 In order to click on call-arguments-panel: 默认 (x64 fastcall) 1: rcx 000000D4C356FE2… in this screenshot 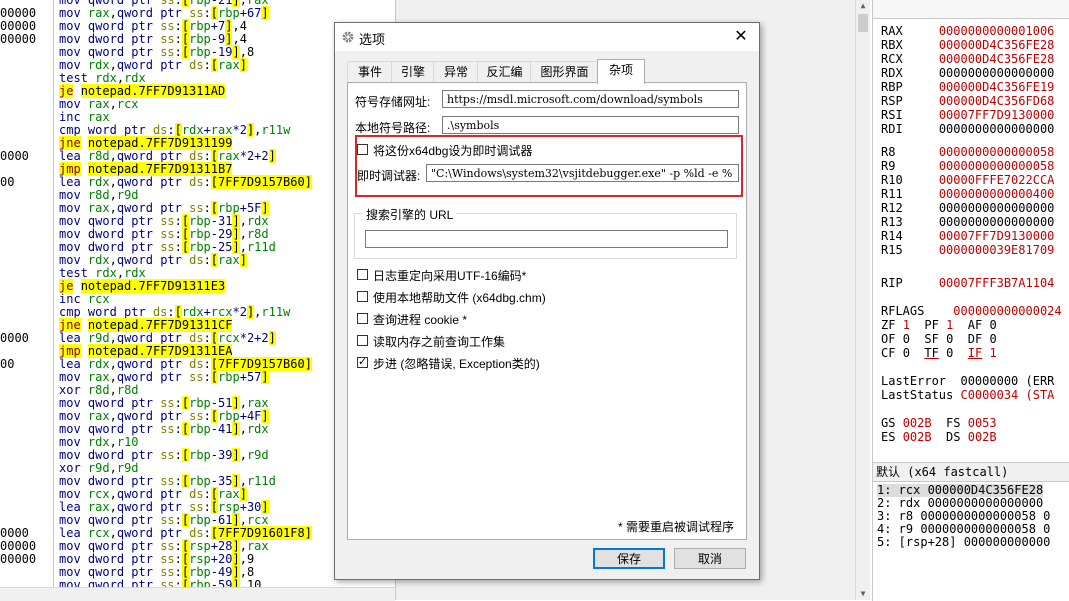, I will do `click(970, 531)`.